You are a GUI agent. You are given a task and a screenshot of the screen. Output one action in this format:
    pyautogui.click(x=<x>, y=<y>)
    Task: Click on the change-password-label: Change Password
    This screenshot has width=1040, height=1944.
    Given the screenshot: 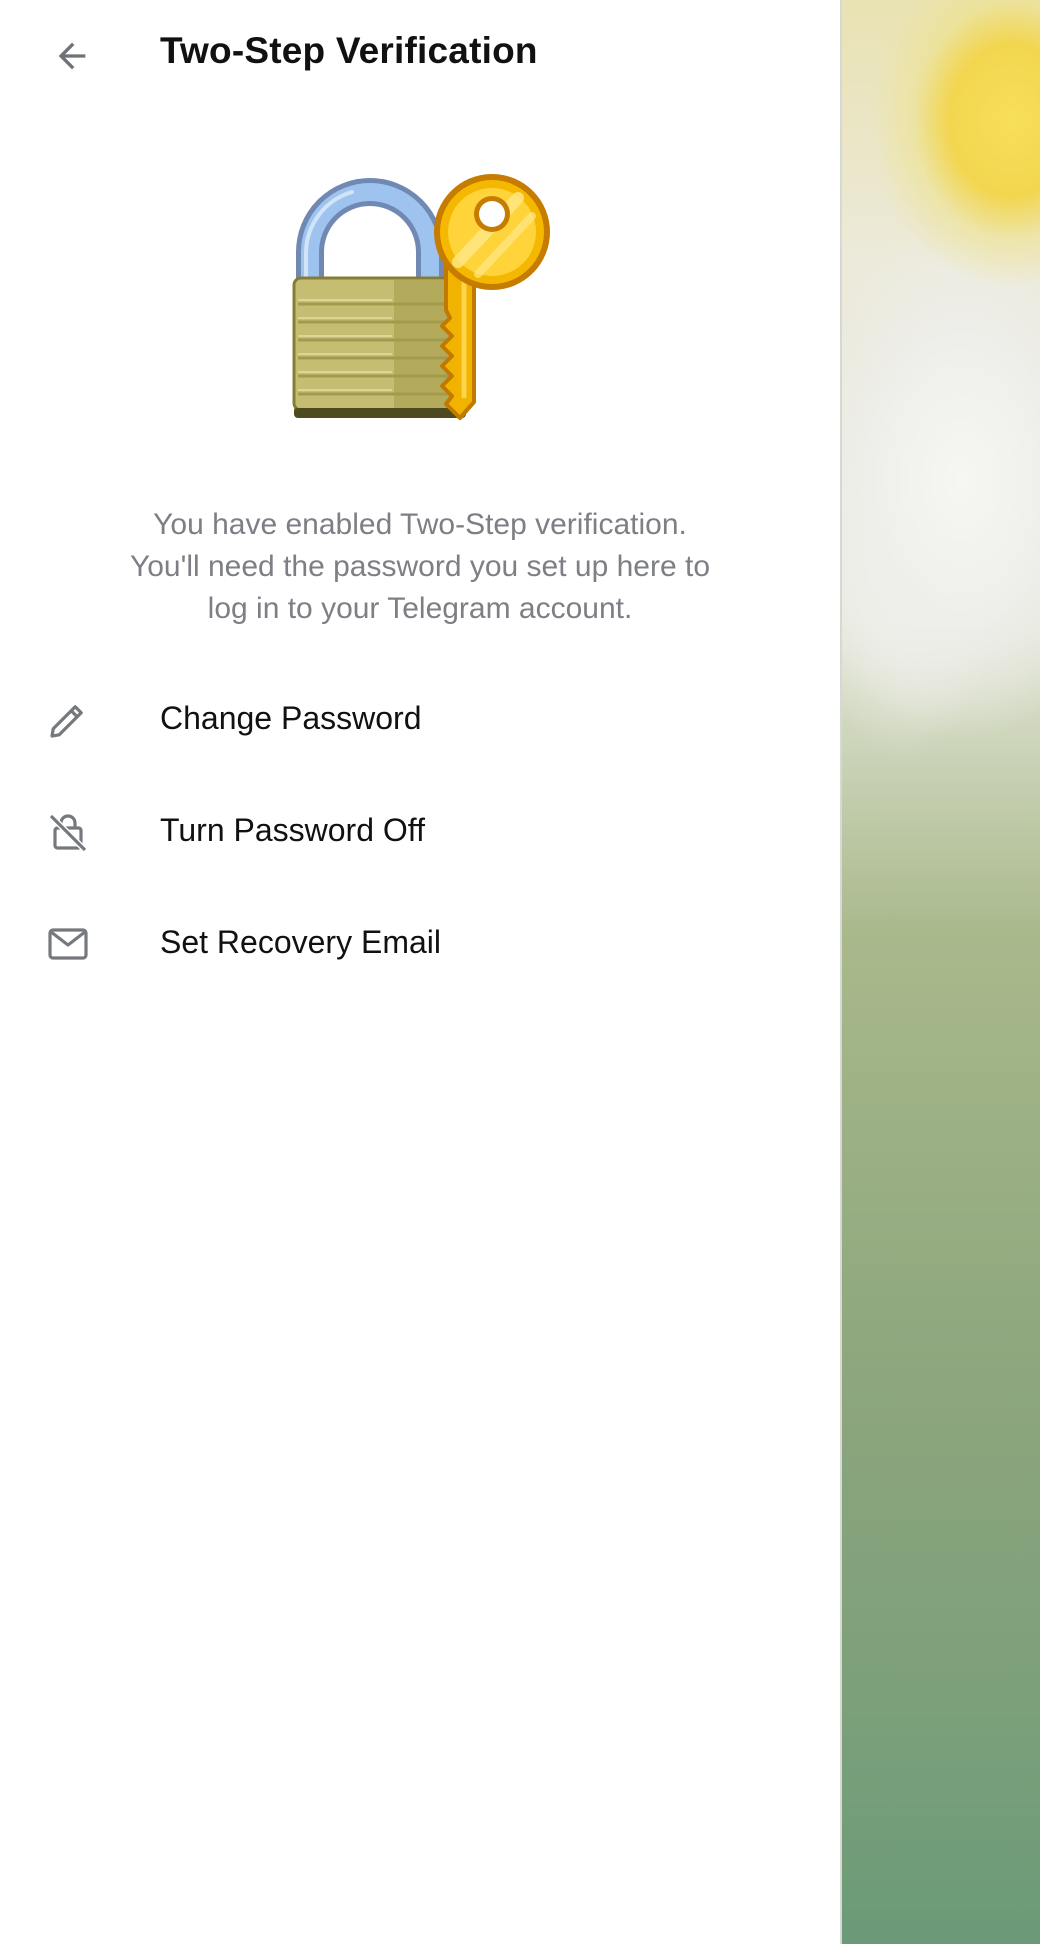 What is the action you would take?
    pyautogui.click(x=291, y=718)
    